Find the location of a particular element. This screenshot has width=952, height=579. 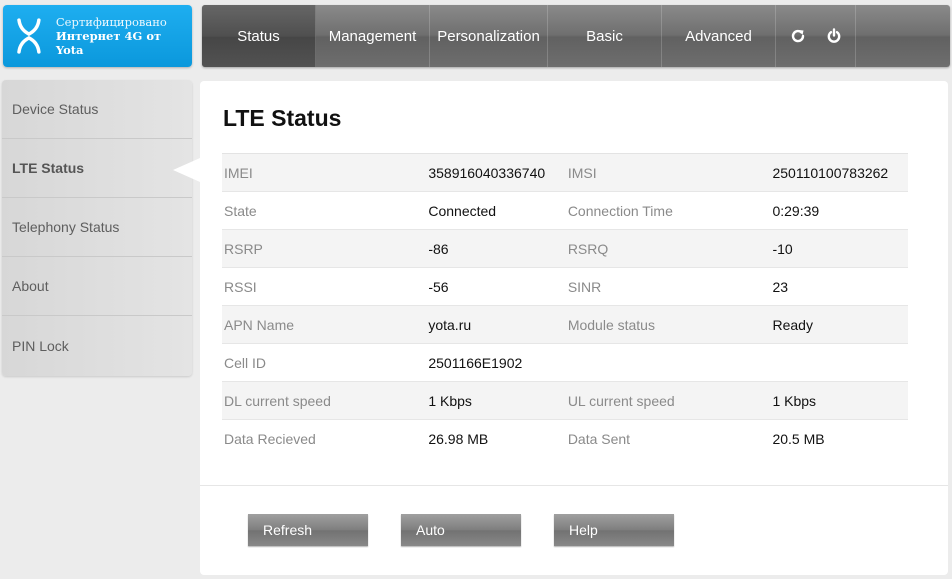

table-row: RSSI -56 SINR 23 is located at coordinates (565, 286).